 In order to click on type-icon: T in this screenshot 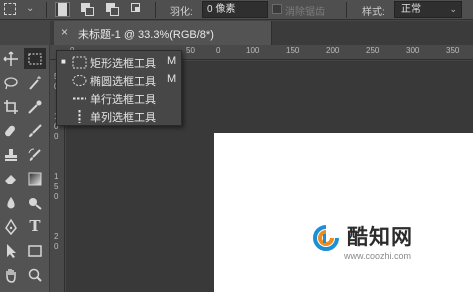, I will do `click(35, 226)`.